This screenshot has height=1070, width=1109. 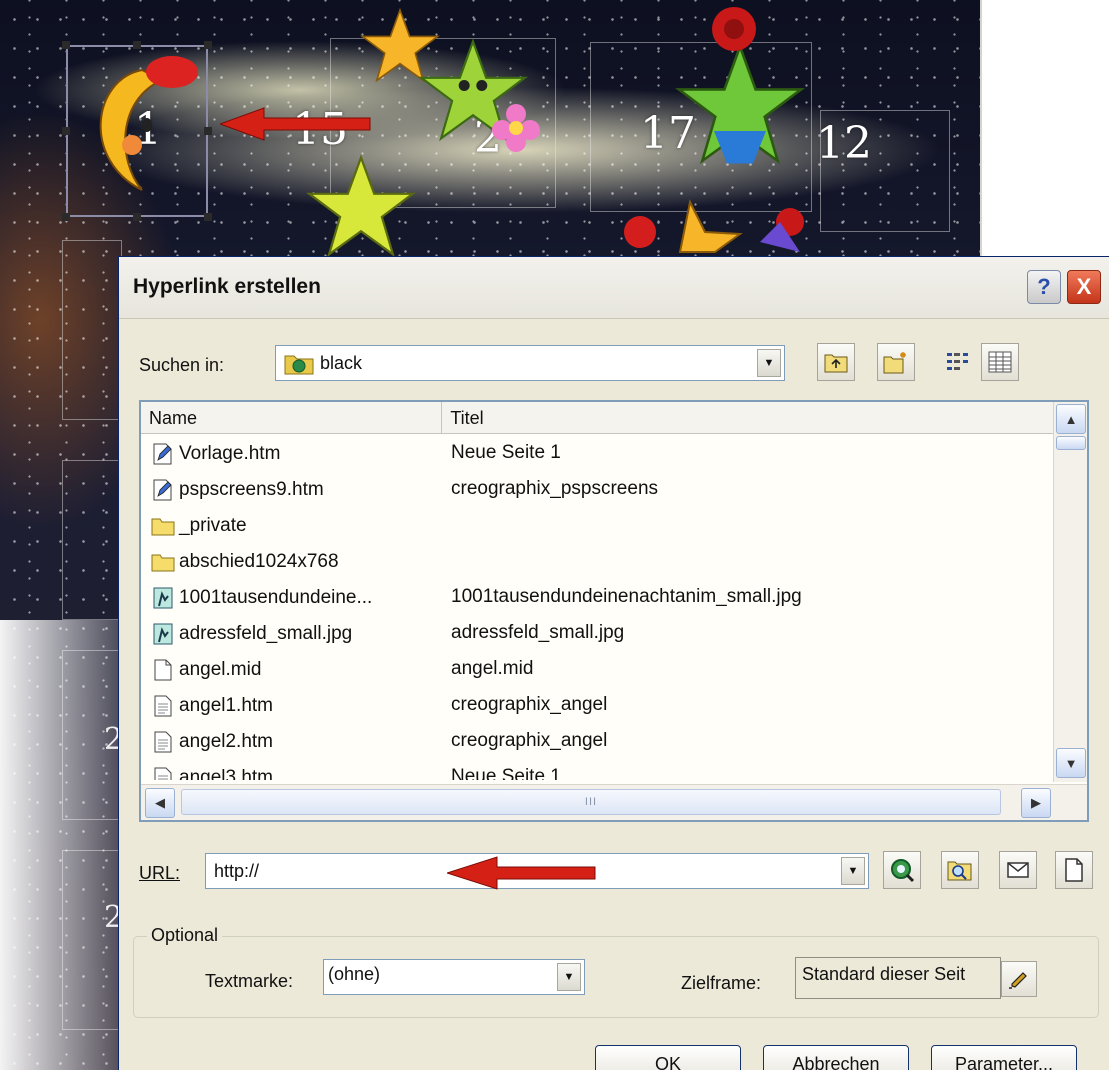 I want to click on look-in-value: black, so click(x=341, y=362).